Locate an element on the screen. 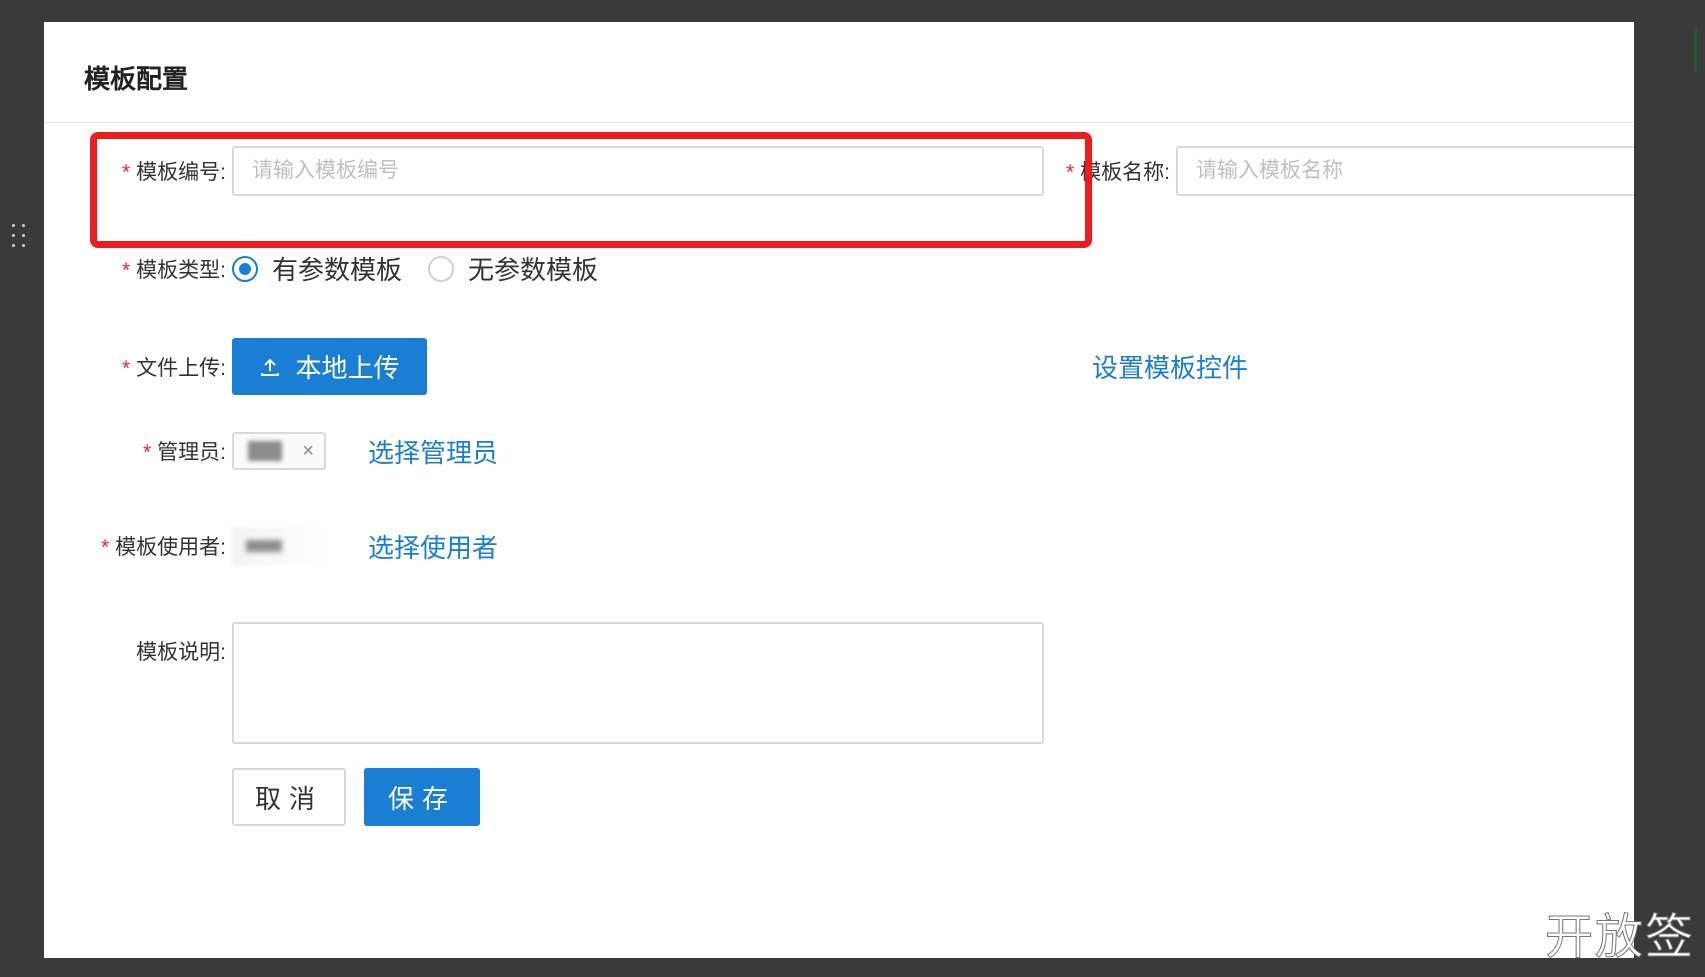 The width and height of the screenshot is (1705, 977). watermark-logo: 开放签 is located at coordinates (1619, 937).